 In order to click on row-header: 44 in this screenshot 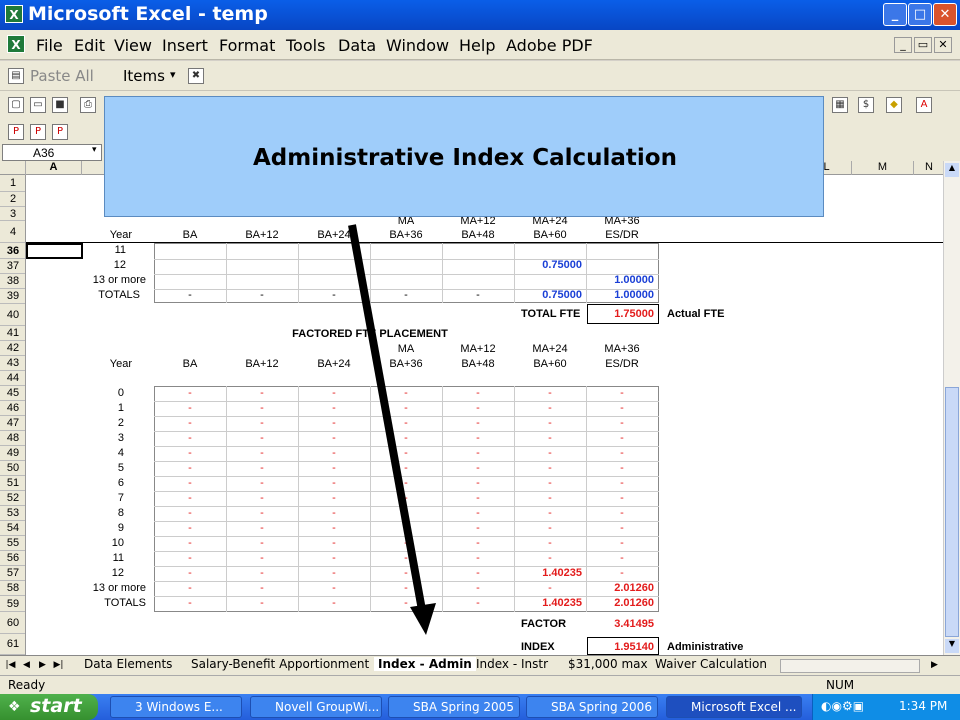, I will do `click(12, 378)`.